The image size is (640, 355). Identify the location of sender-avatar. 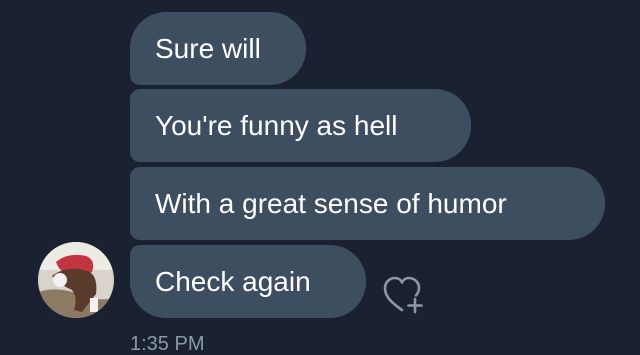
(76, 280).